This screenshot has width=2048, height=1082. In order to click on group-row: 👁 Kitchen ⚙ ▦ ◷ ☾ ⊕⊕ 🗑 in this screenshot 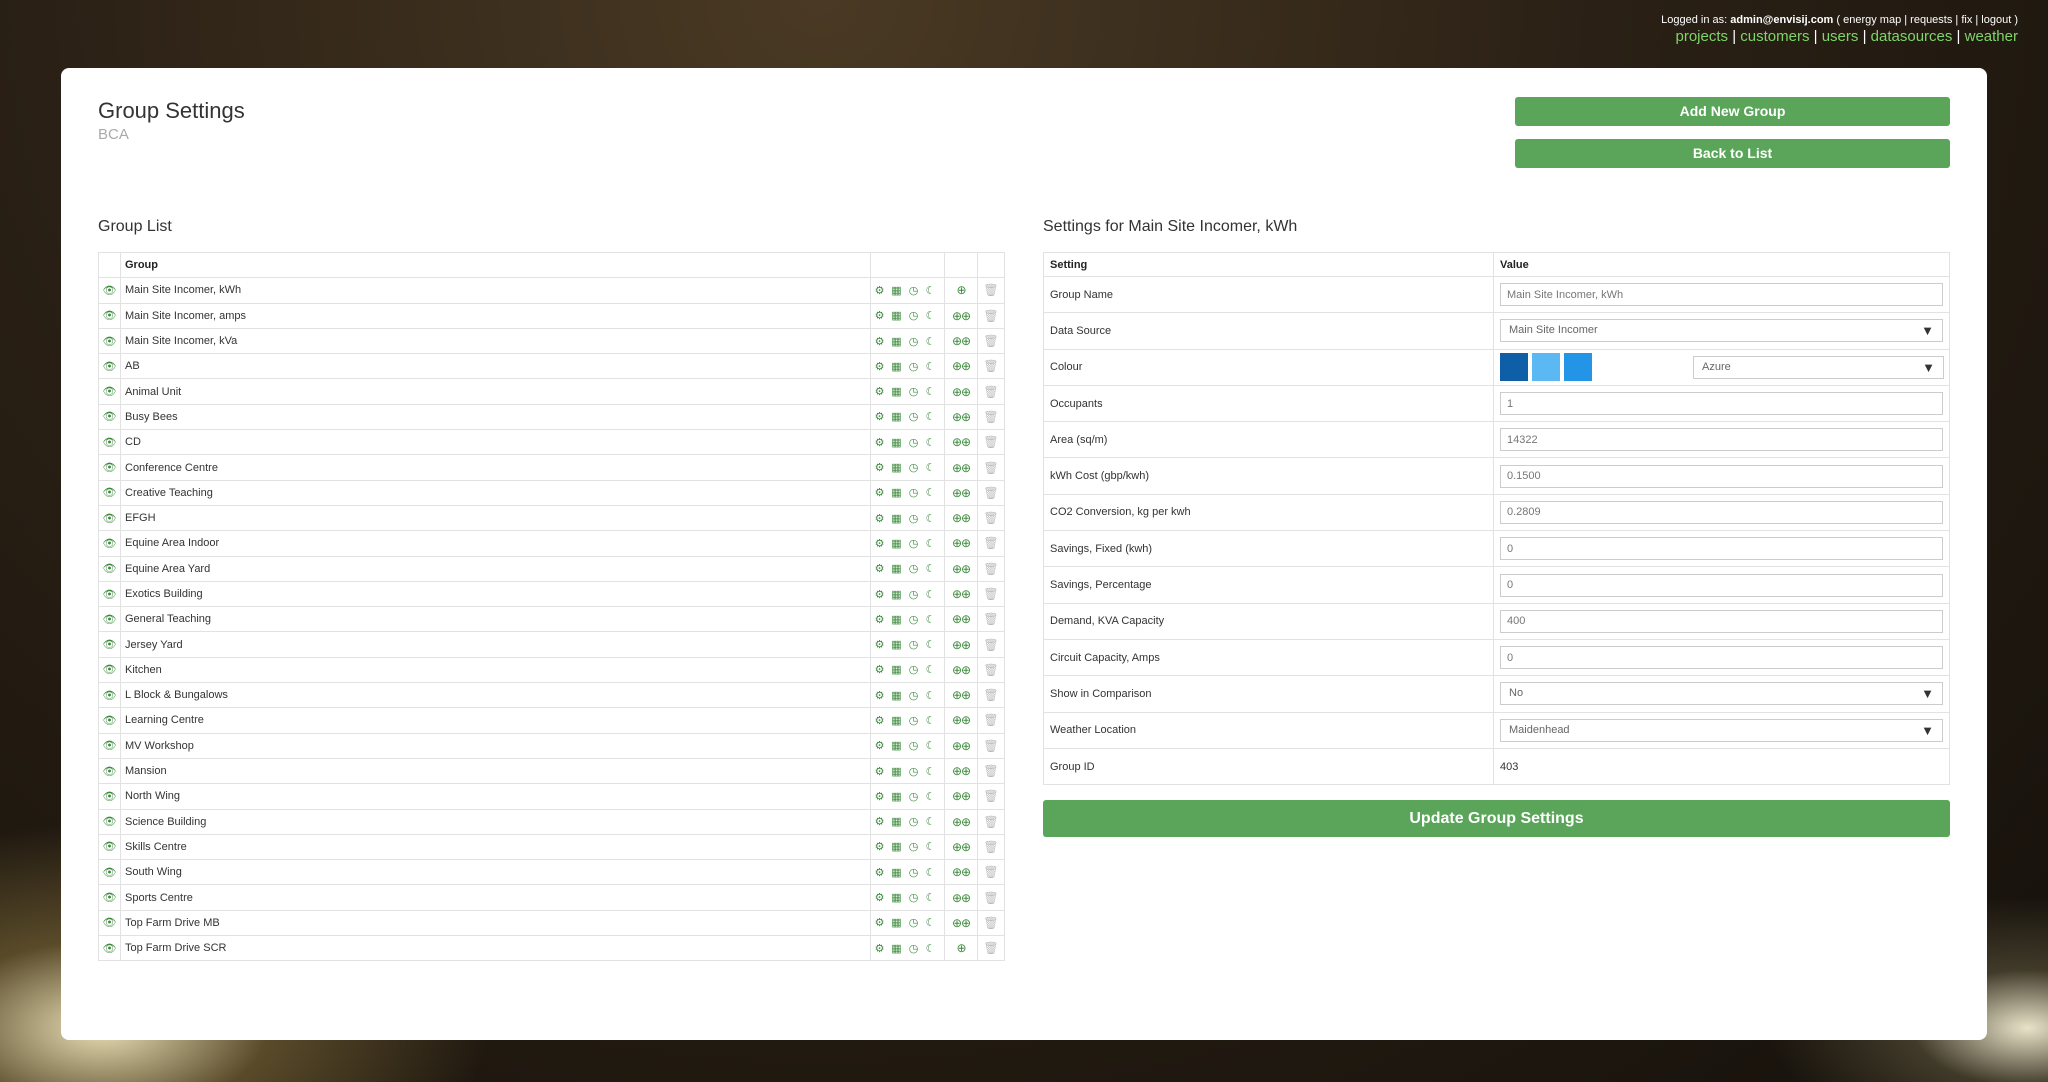, I will do `click(551, 670)`.